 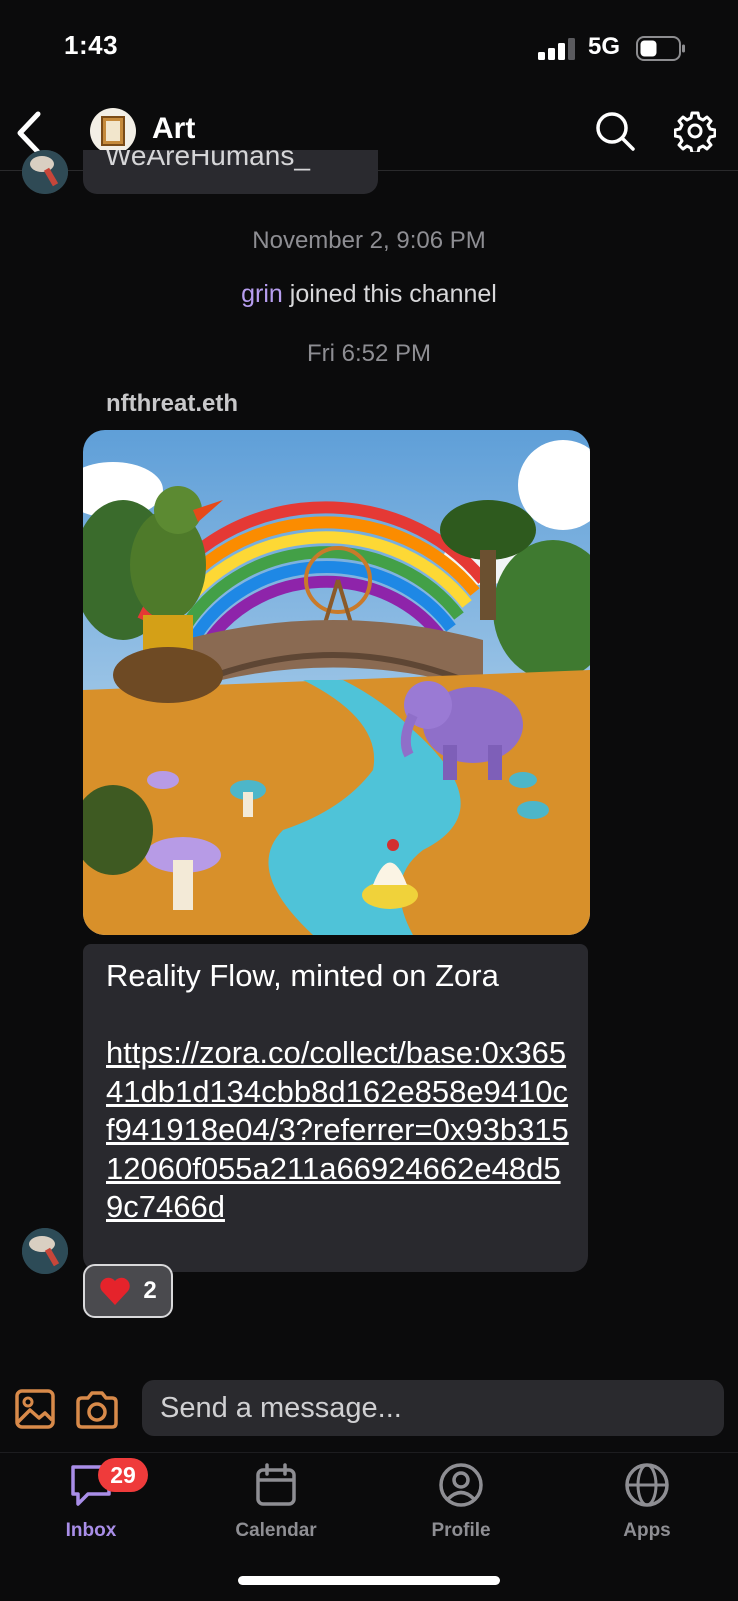 I want to click on battery-icon, so click(x=660, y=48).